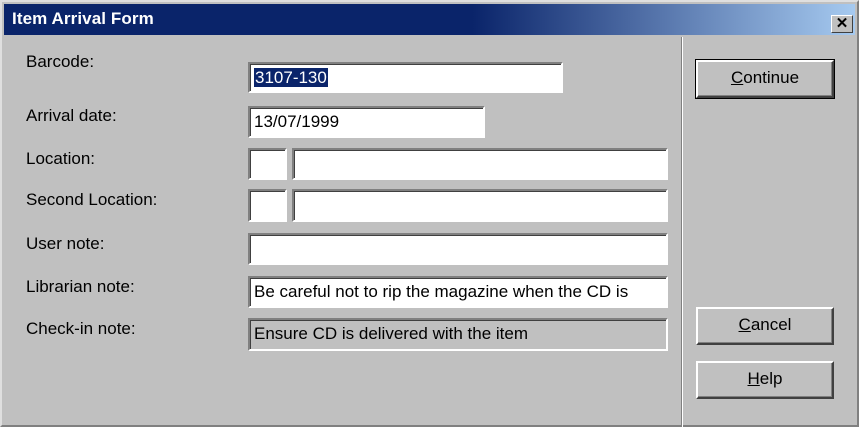 The image size is (859, 427). Describe the element at coordinates (65, 243) in the screenshot. I see `user-note-label: User note:` at that location.